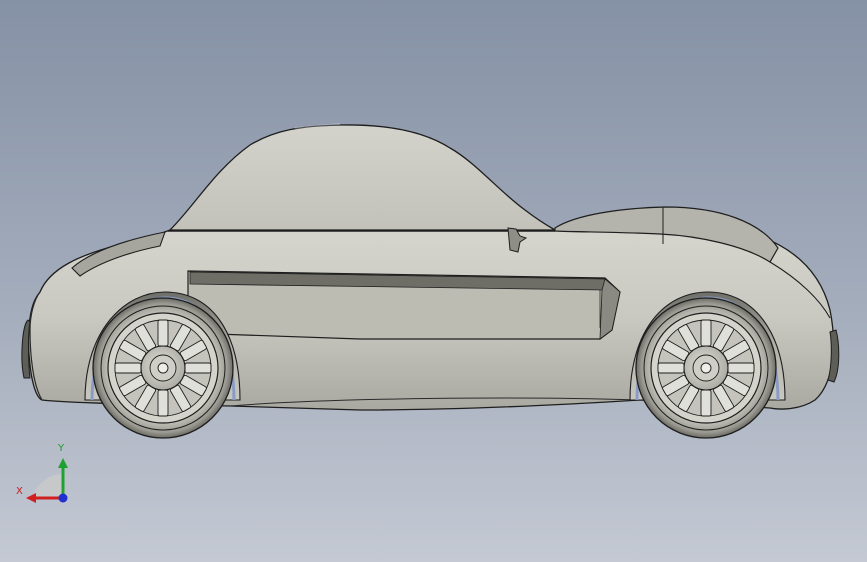 The width and height of the screenshot is (867, 562). I want to click on triad-plane, so click(47, 486).